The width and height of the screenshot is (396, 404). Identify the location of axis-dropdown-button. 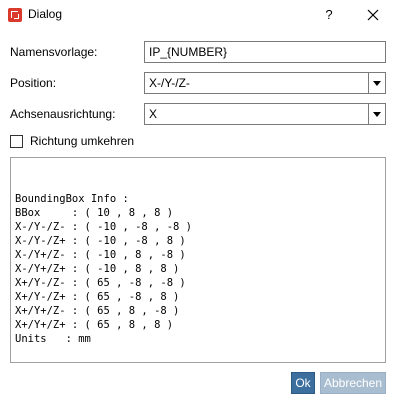
(376, 114).